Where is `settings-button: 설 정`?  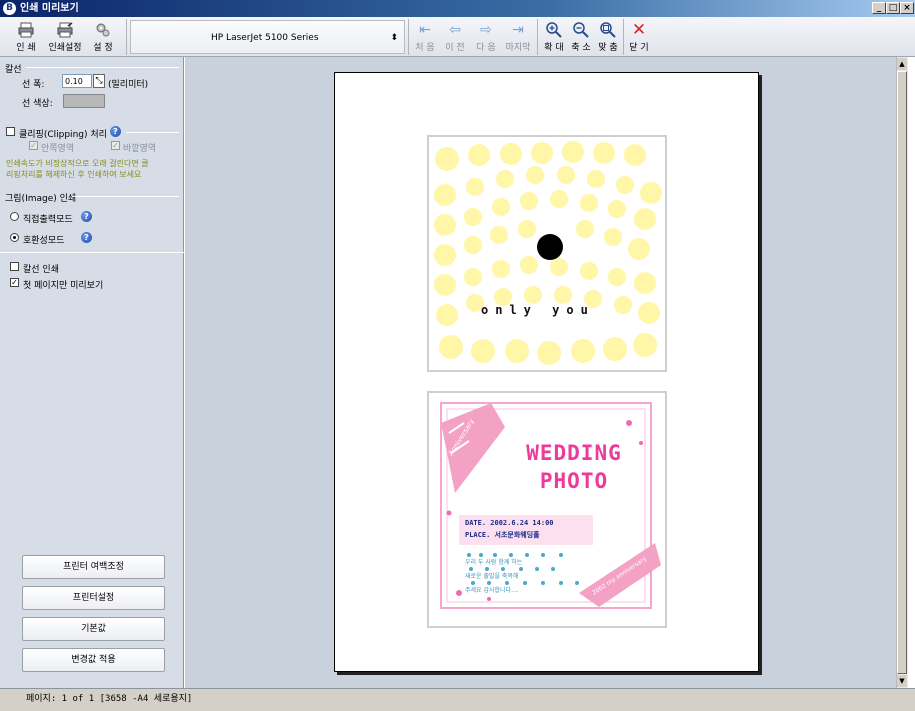
settings-button: 설 정 is located at coordinates (103, 37).